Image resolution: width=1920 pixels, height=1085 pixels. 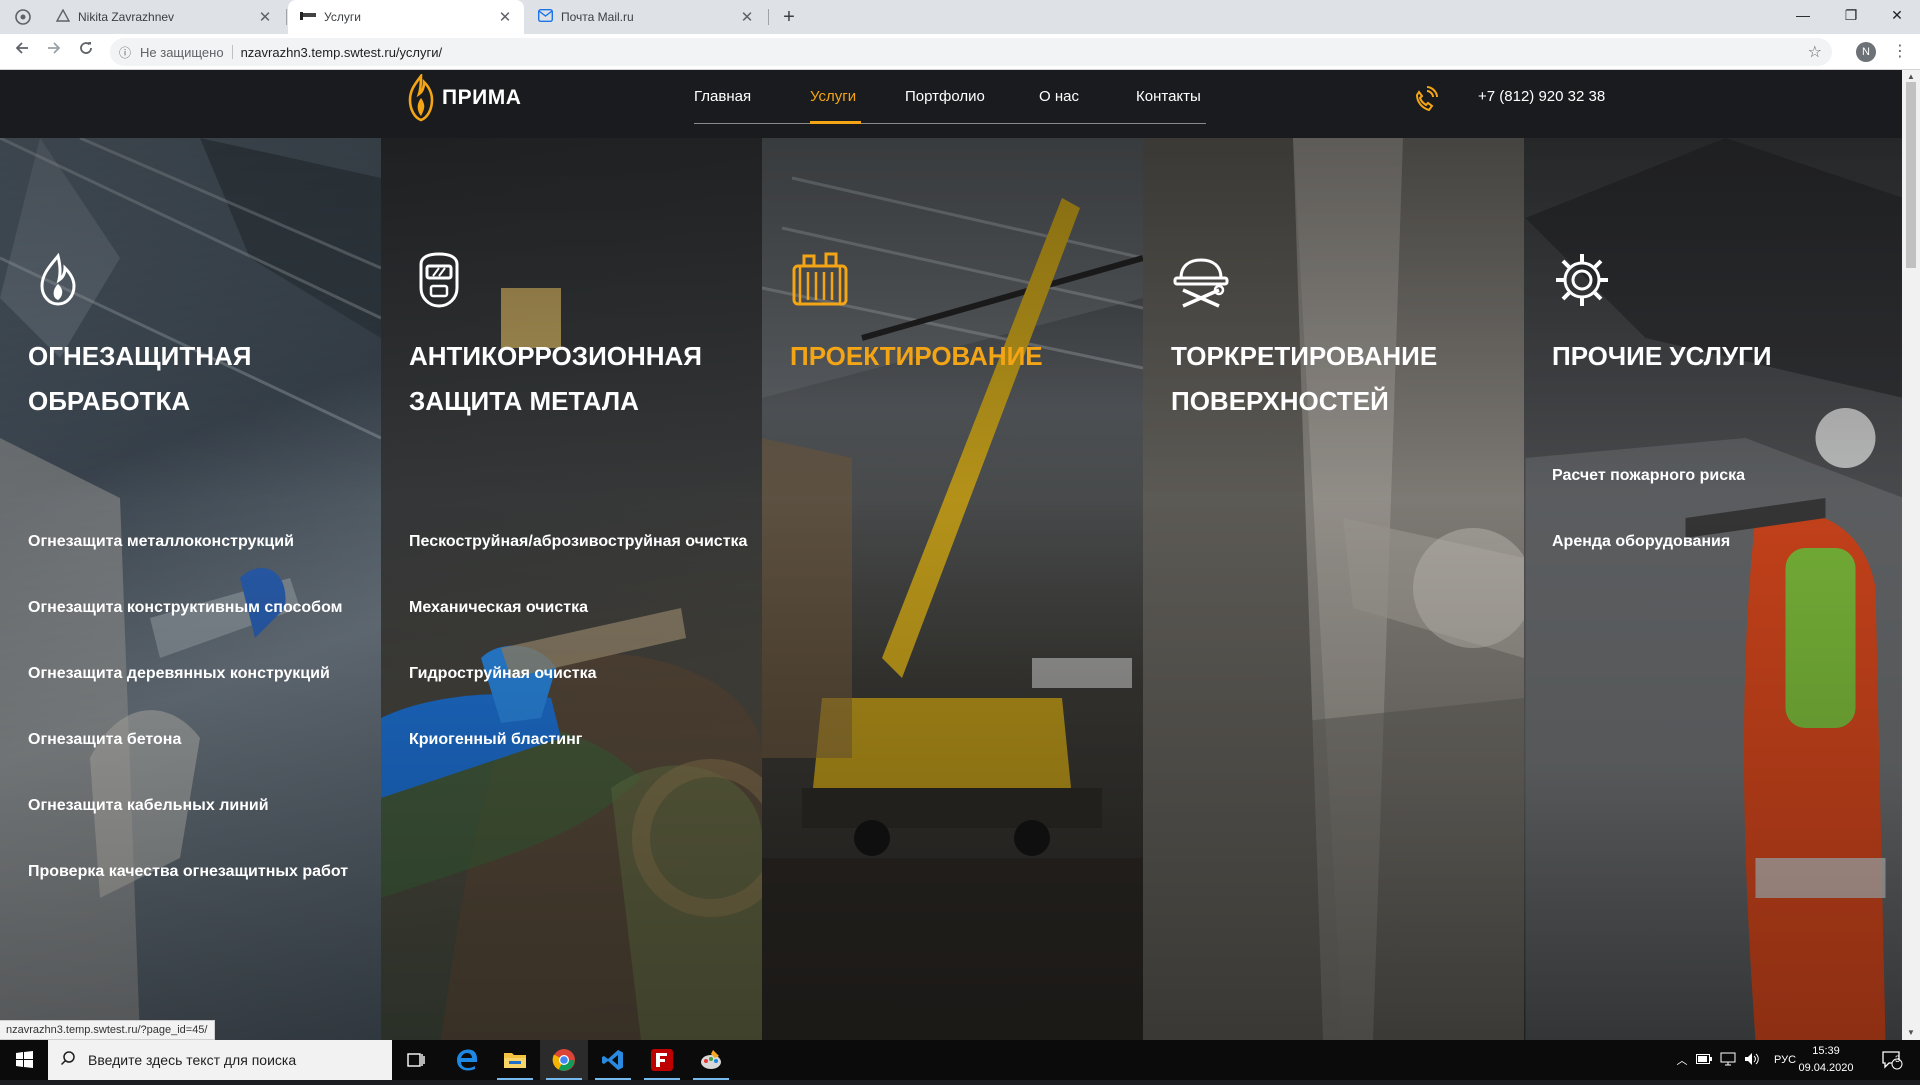 I want to click on clock-date: 09.04.2020, so click(x=1826, y=1068).